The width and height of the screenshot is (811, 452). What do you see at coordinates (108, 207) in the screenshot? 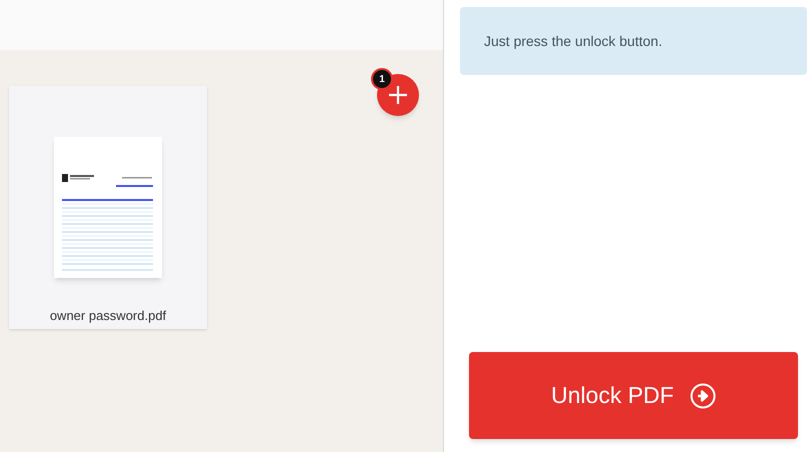
I see `file-card: owner password.pdf` at bounding box center [108, 207].